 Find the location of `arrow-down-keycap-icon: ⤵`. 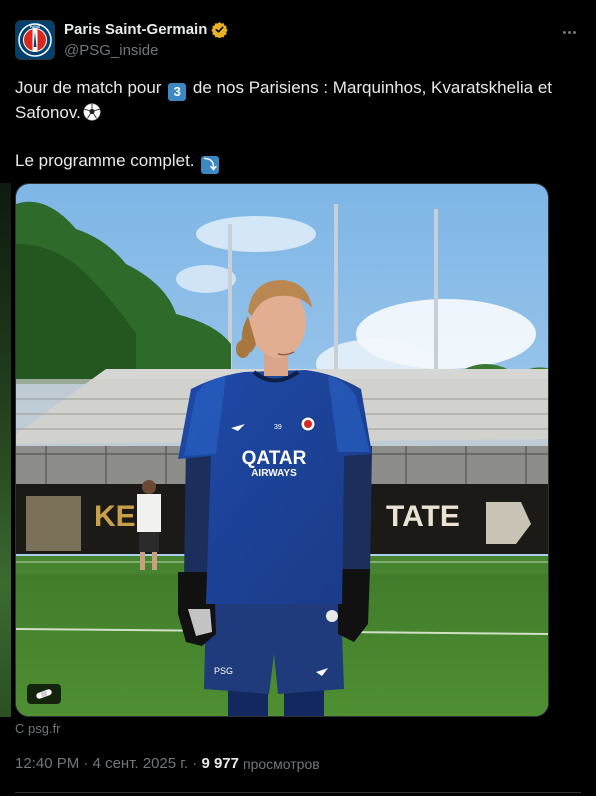

arrow-down-keycap-icon: ⤵ is located at coordinates (210, 165).